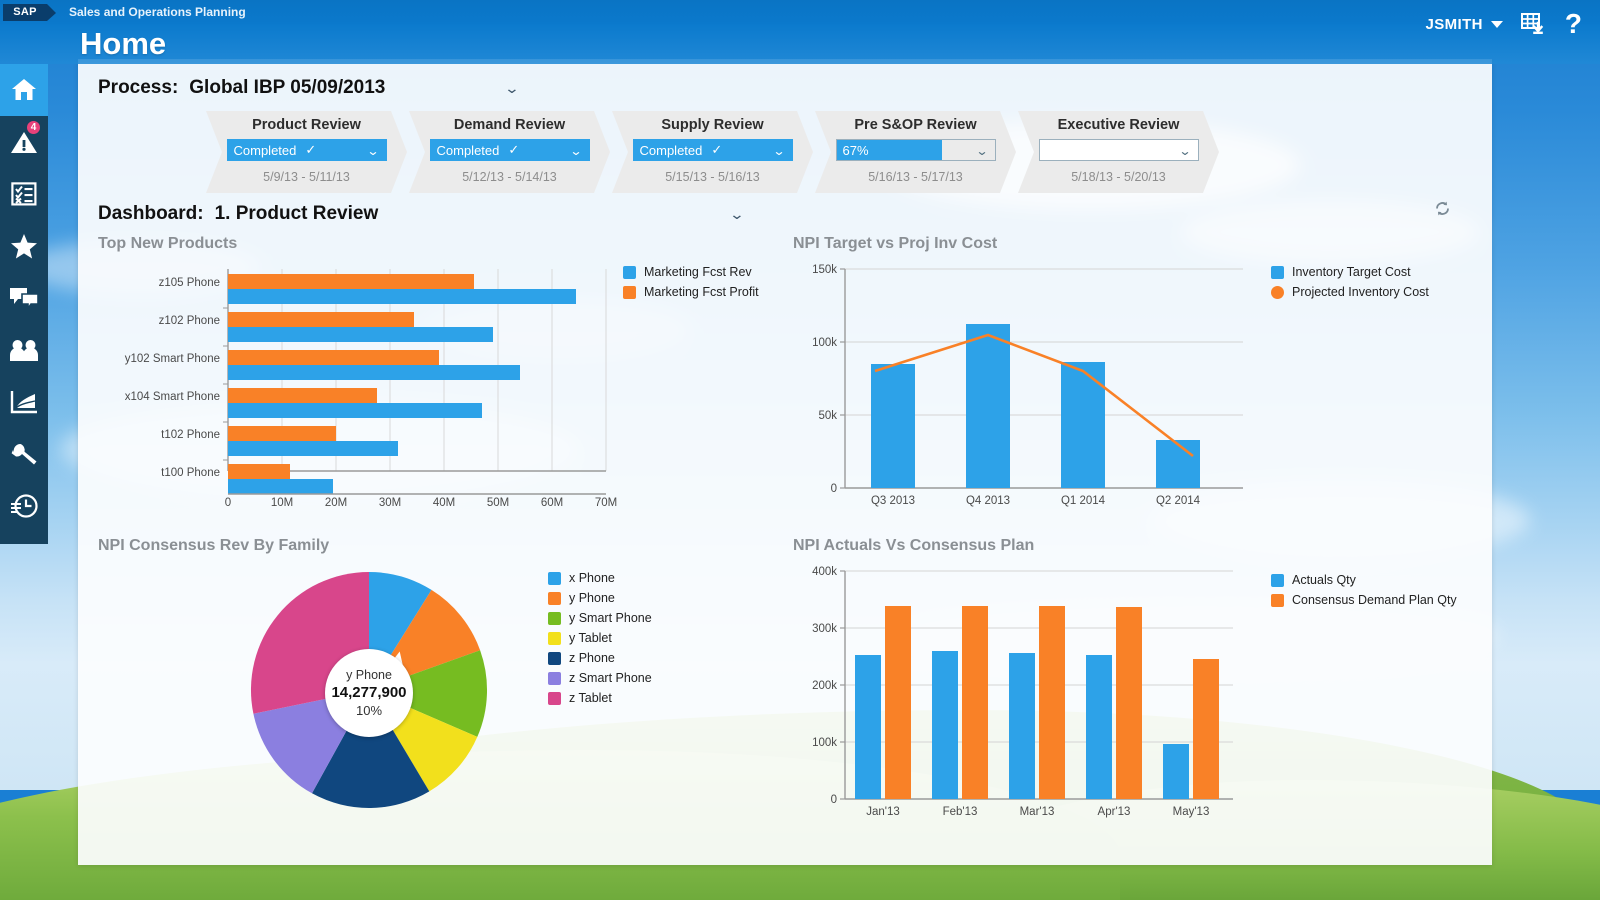 This screenshot has height=900, width=1600. Describe the element at coordinates (610, 678) in the screenshot. I see `legend-label: z Smart Phone` at that location.